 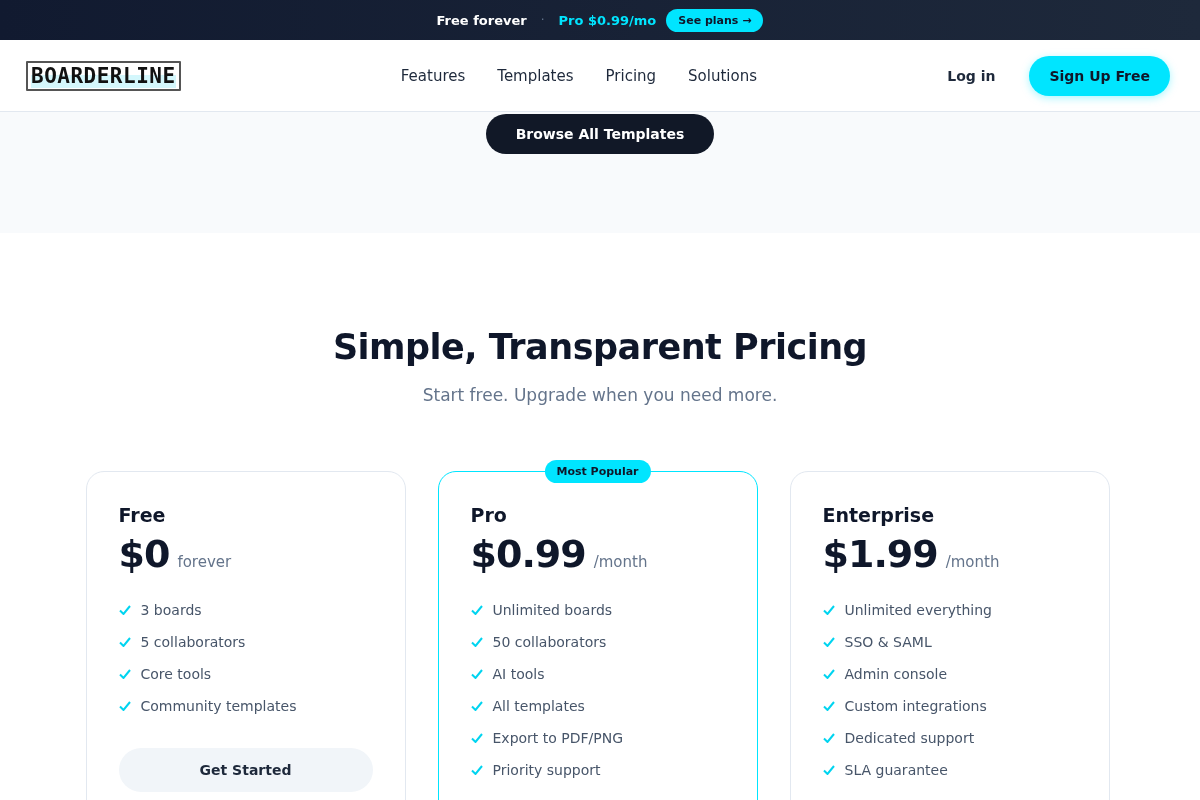 I want to click on plan-price: $0, so click(x=144, y=554).